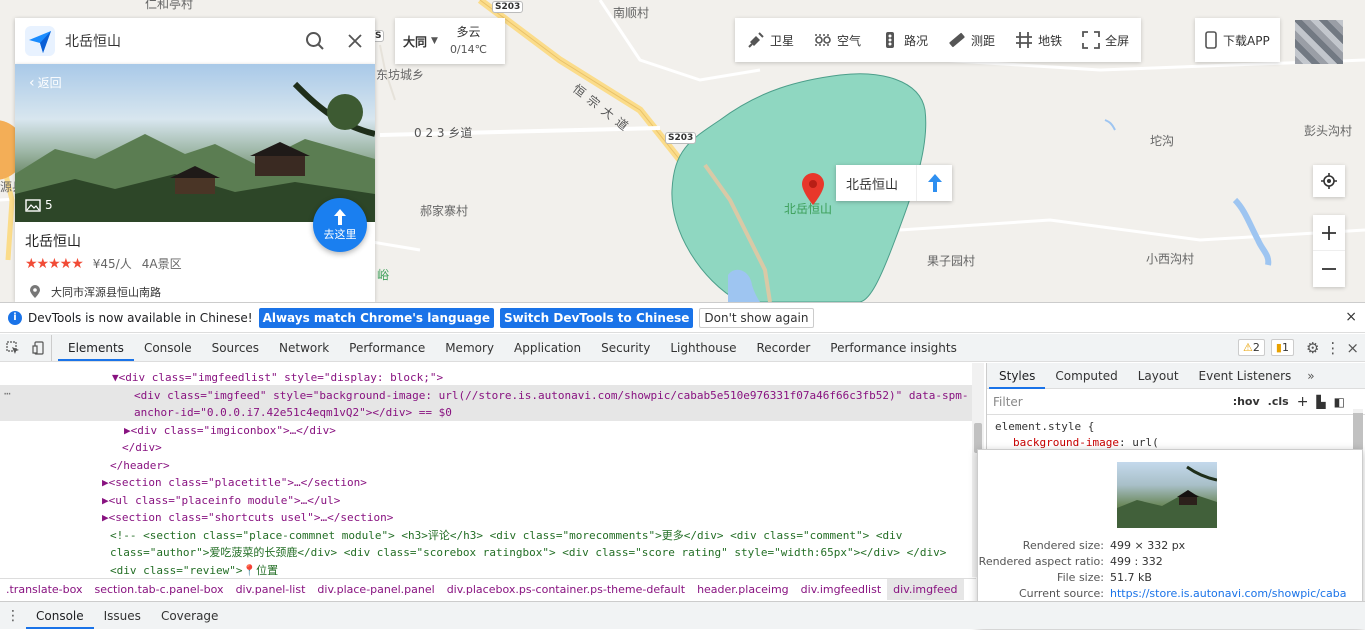 This screenshot has width=1365, height=630. Describe the element at coordinates (1245, 376) in the screenshot. I see `styles-tab-event-listeners: Event Listeners` at that location.